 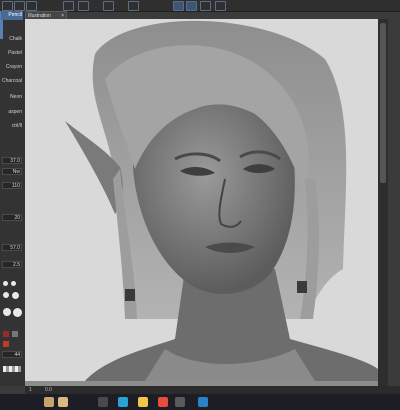 What do you see at coordinates (191, 6) in the screenshot?
I see `eyedropper-icon` at bounding box center [191, 6].